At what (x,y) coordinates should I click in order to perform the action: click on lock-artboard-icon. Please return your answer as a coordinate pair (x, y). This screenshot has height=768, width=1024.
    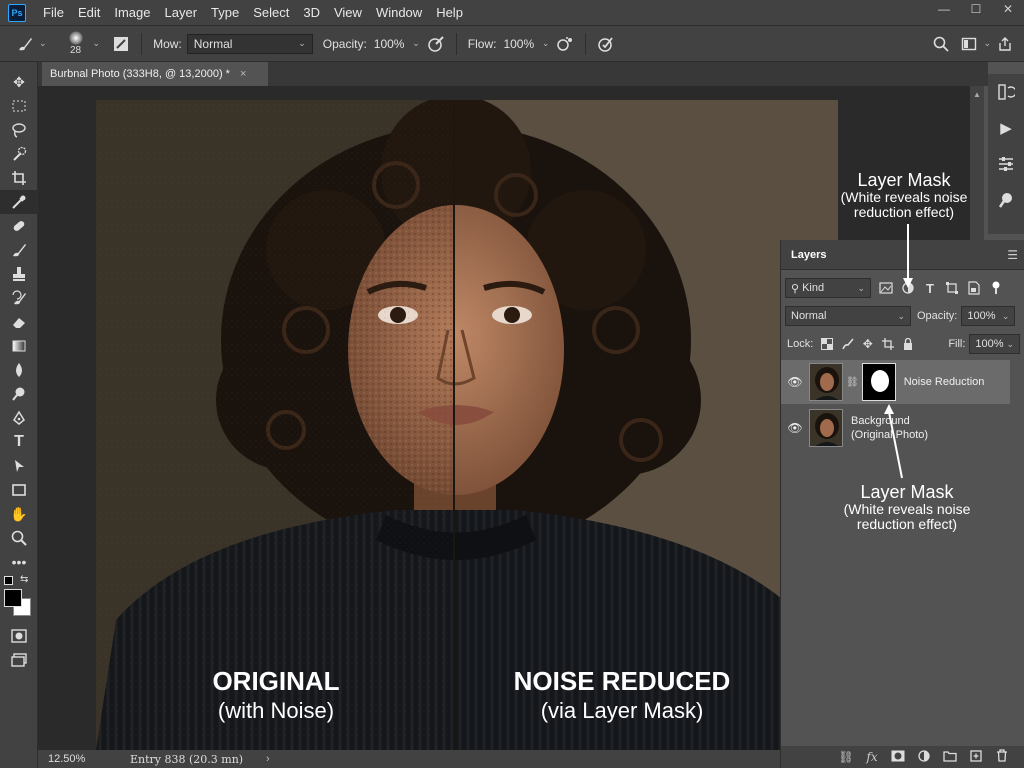
    Looking at the image, I should click on (888, 344).